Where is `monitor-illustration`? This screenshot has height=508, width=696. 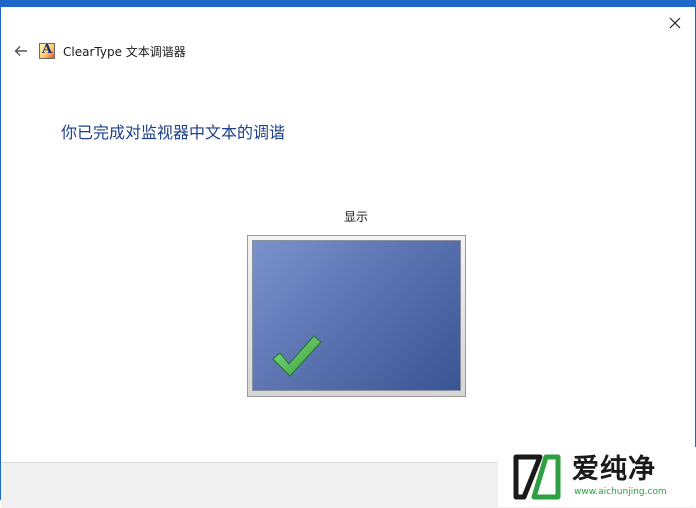 monitor-illustration is located at coordinates (356, 316).